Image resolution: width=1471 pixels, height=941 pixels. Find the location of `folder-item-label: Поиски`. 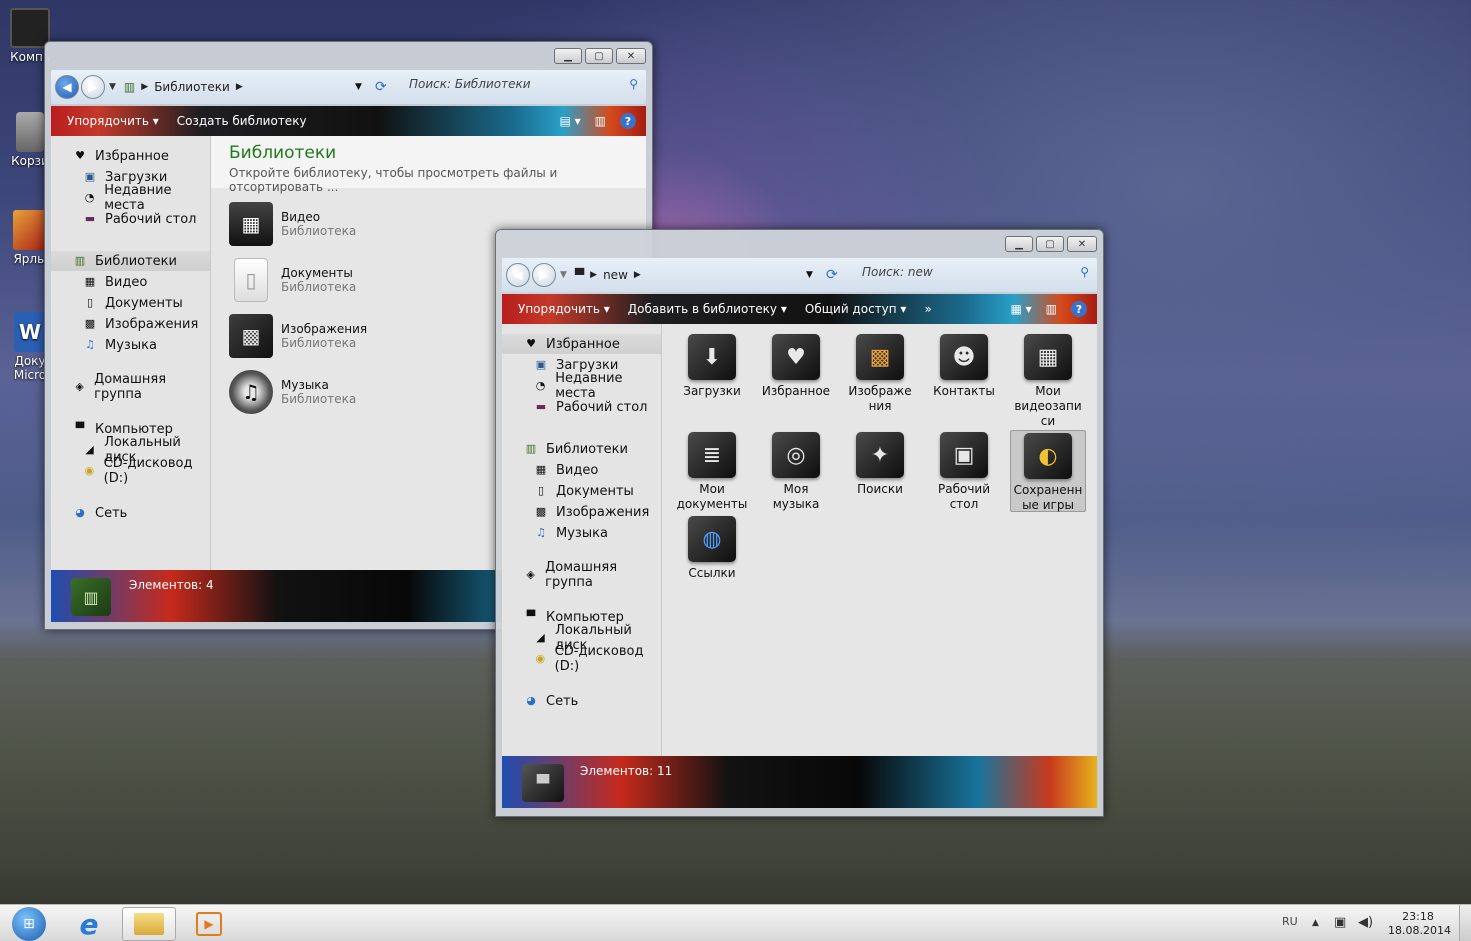

folder-item-label: Поиски is located at coordinates (880, 489).